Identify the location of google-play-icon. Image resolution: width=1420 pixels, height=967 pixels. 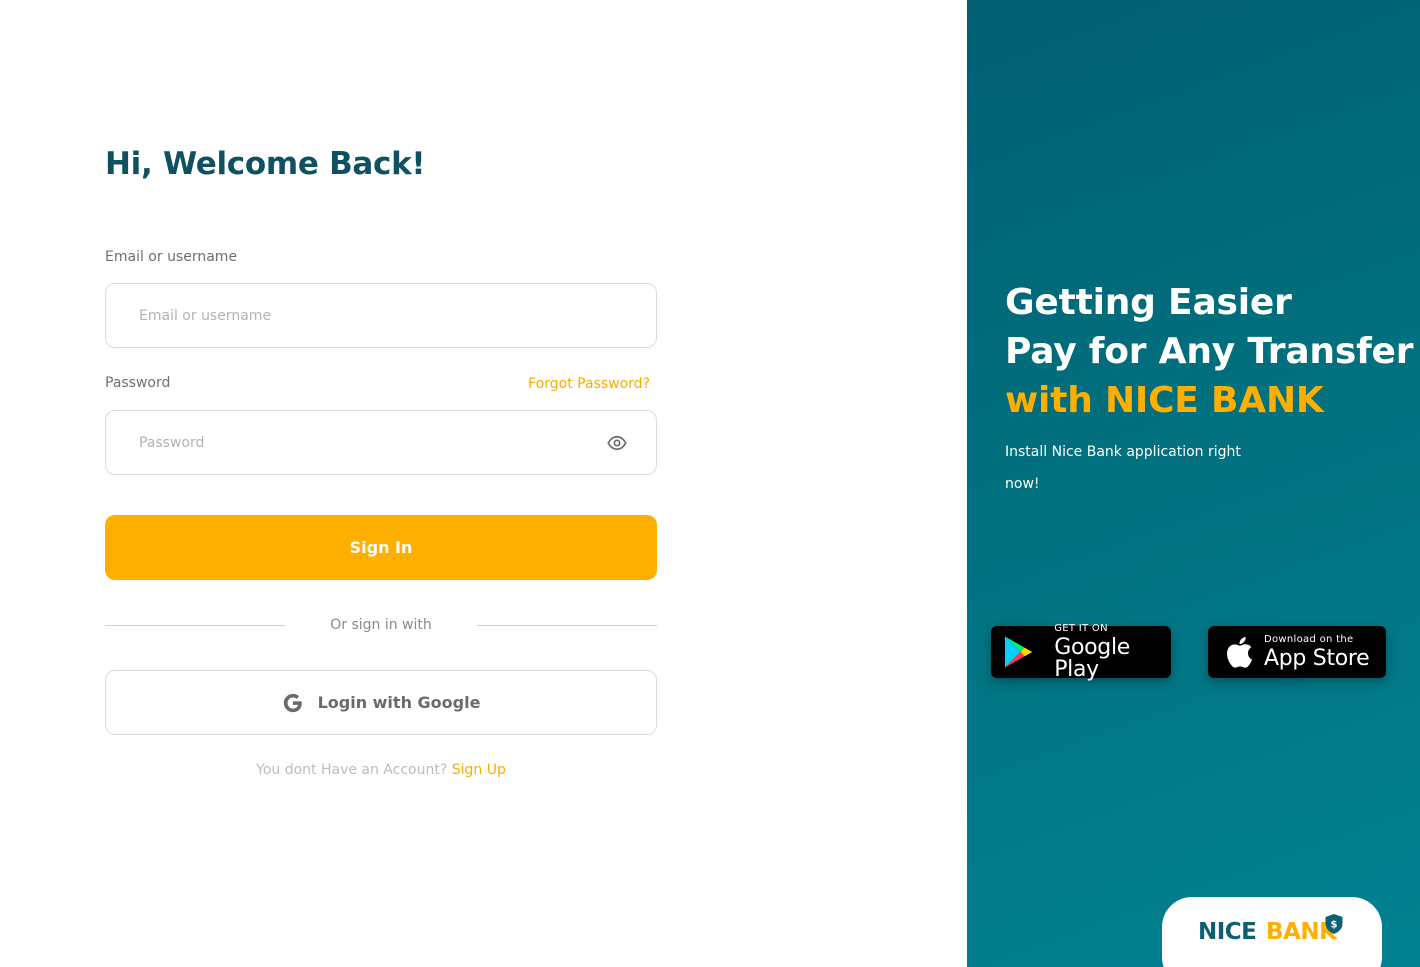
(1018, 652).